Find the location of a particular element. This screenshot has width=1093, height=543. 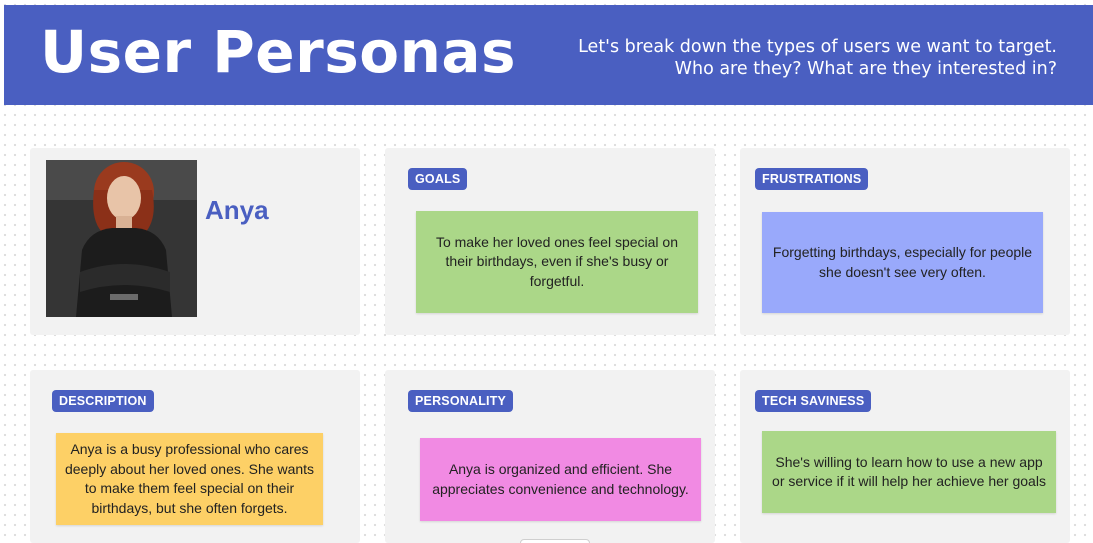

persona-photo is located at coordinates (121, 238).